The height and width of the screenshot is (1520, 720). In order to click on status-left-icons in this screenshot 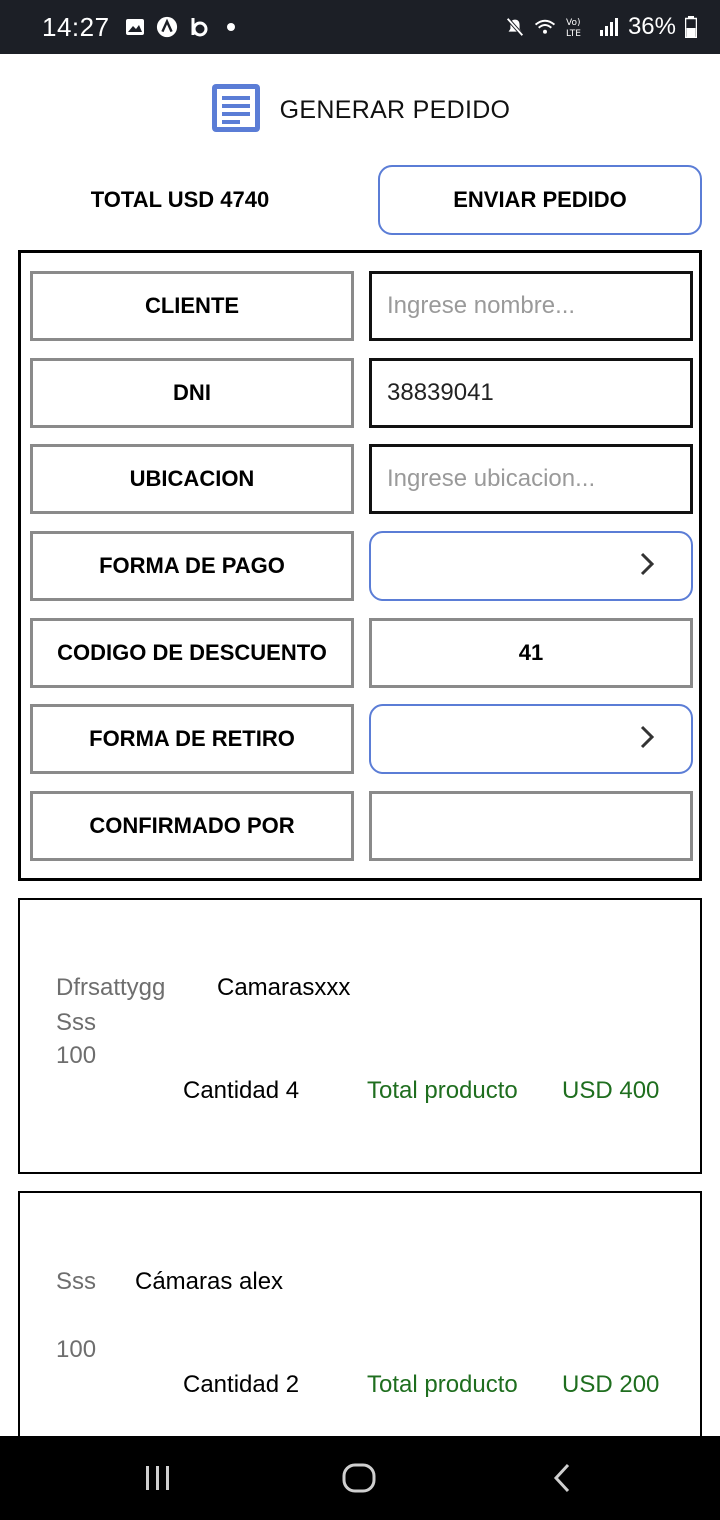, I will do `click(183, 27)`.